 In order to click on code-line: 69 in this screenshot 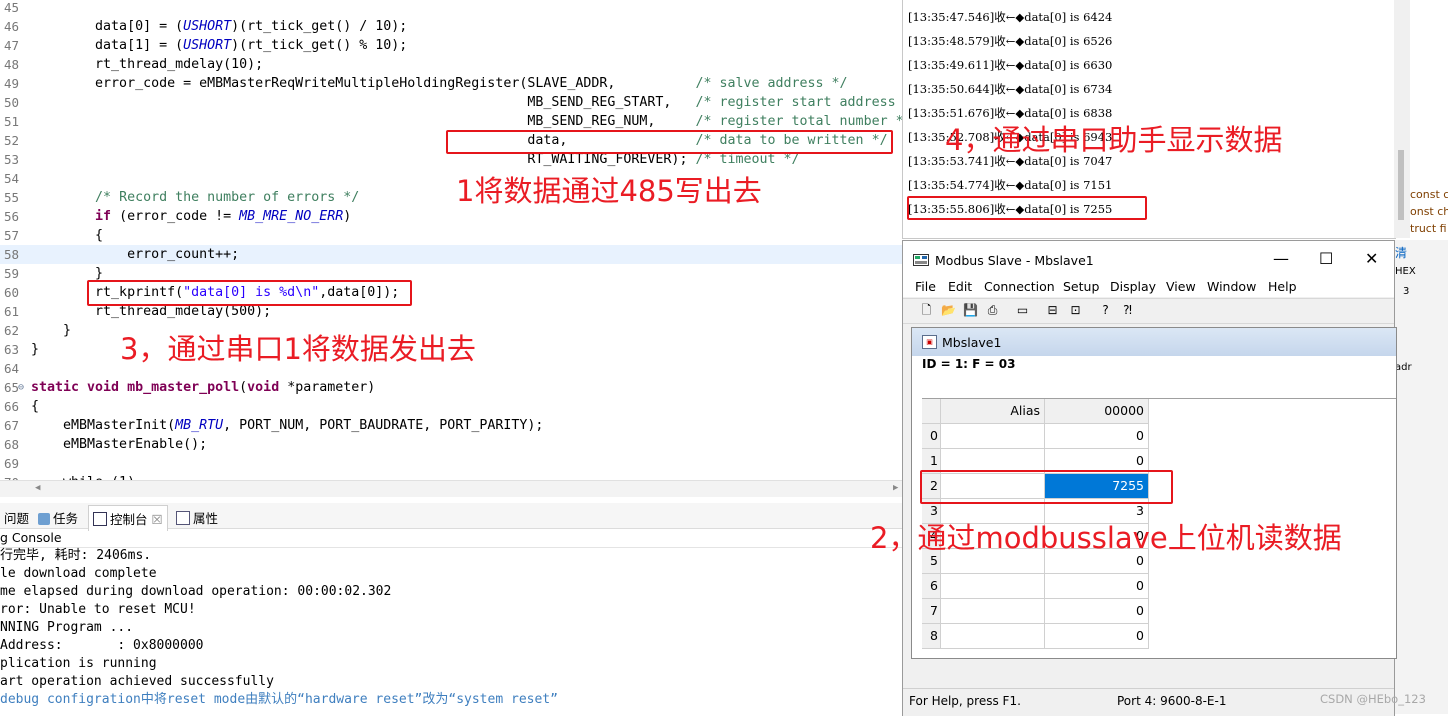, I will do `click(452, 463)`.